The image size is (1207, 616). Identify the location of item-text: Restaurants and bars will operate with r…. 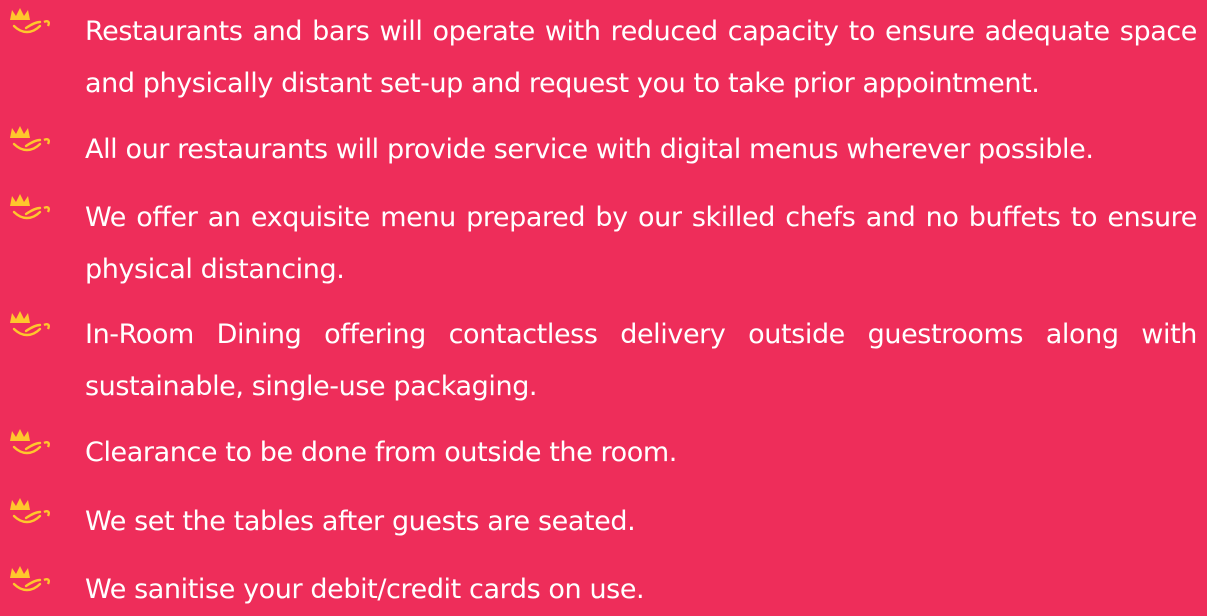
(641, 57).